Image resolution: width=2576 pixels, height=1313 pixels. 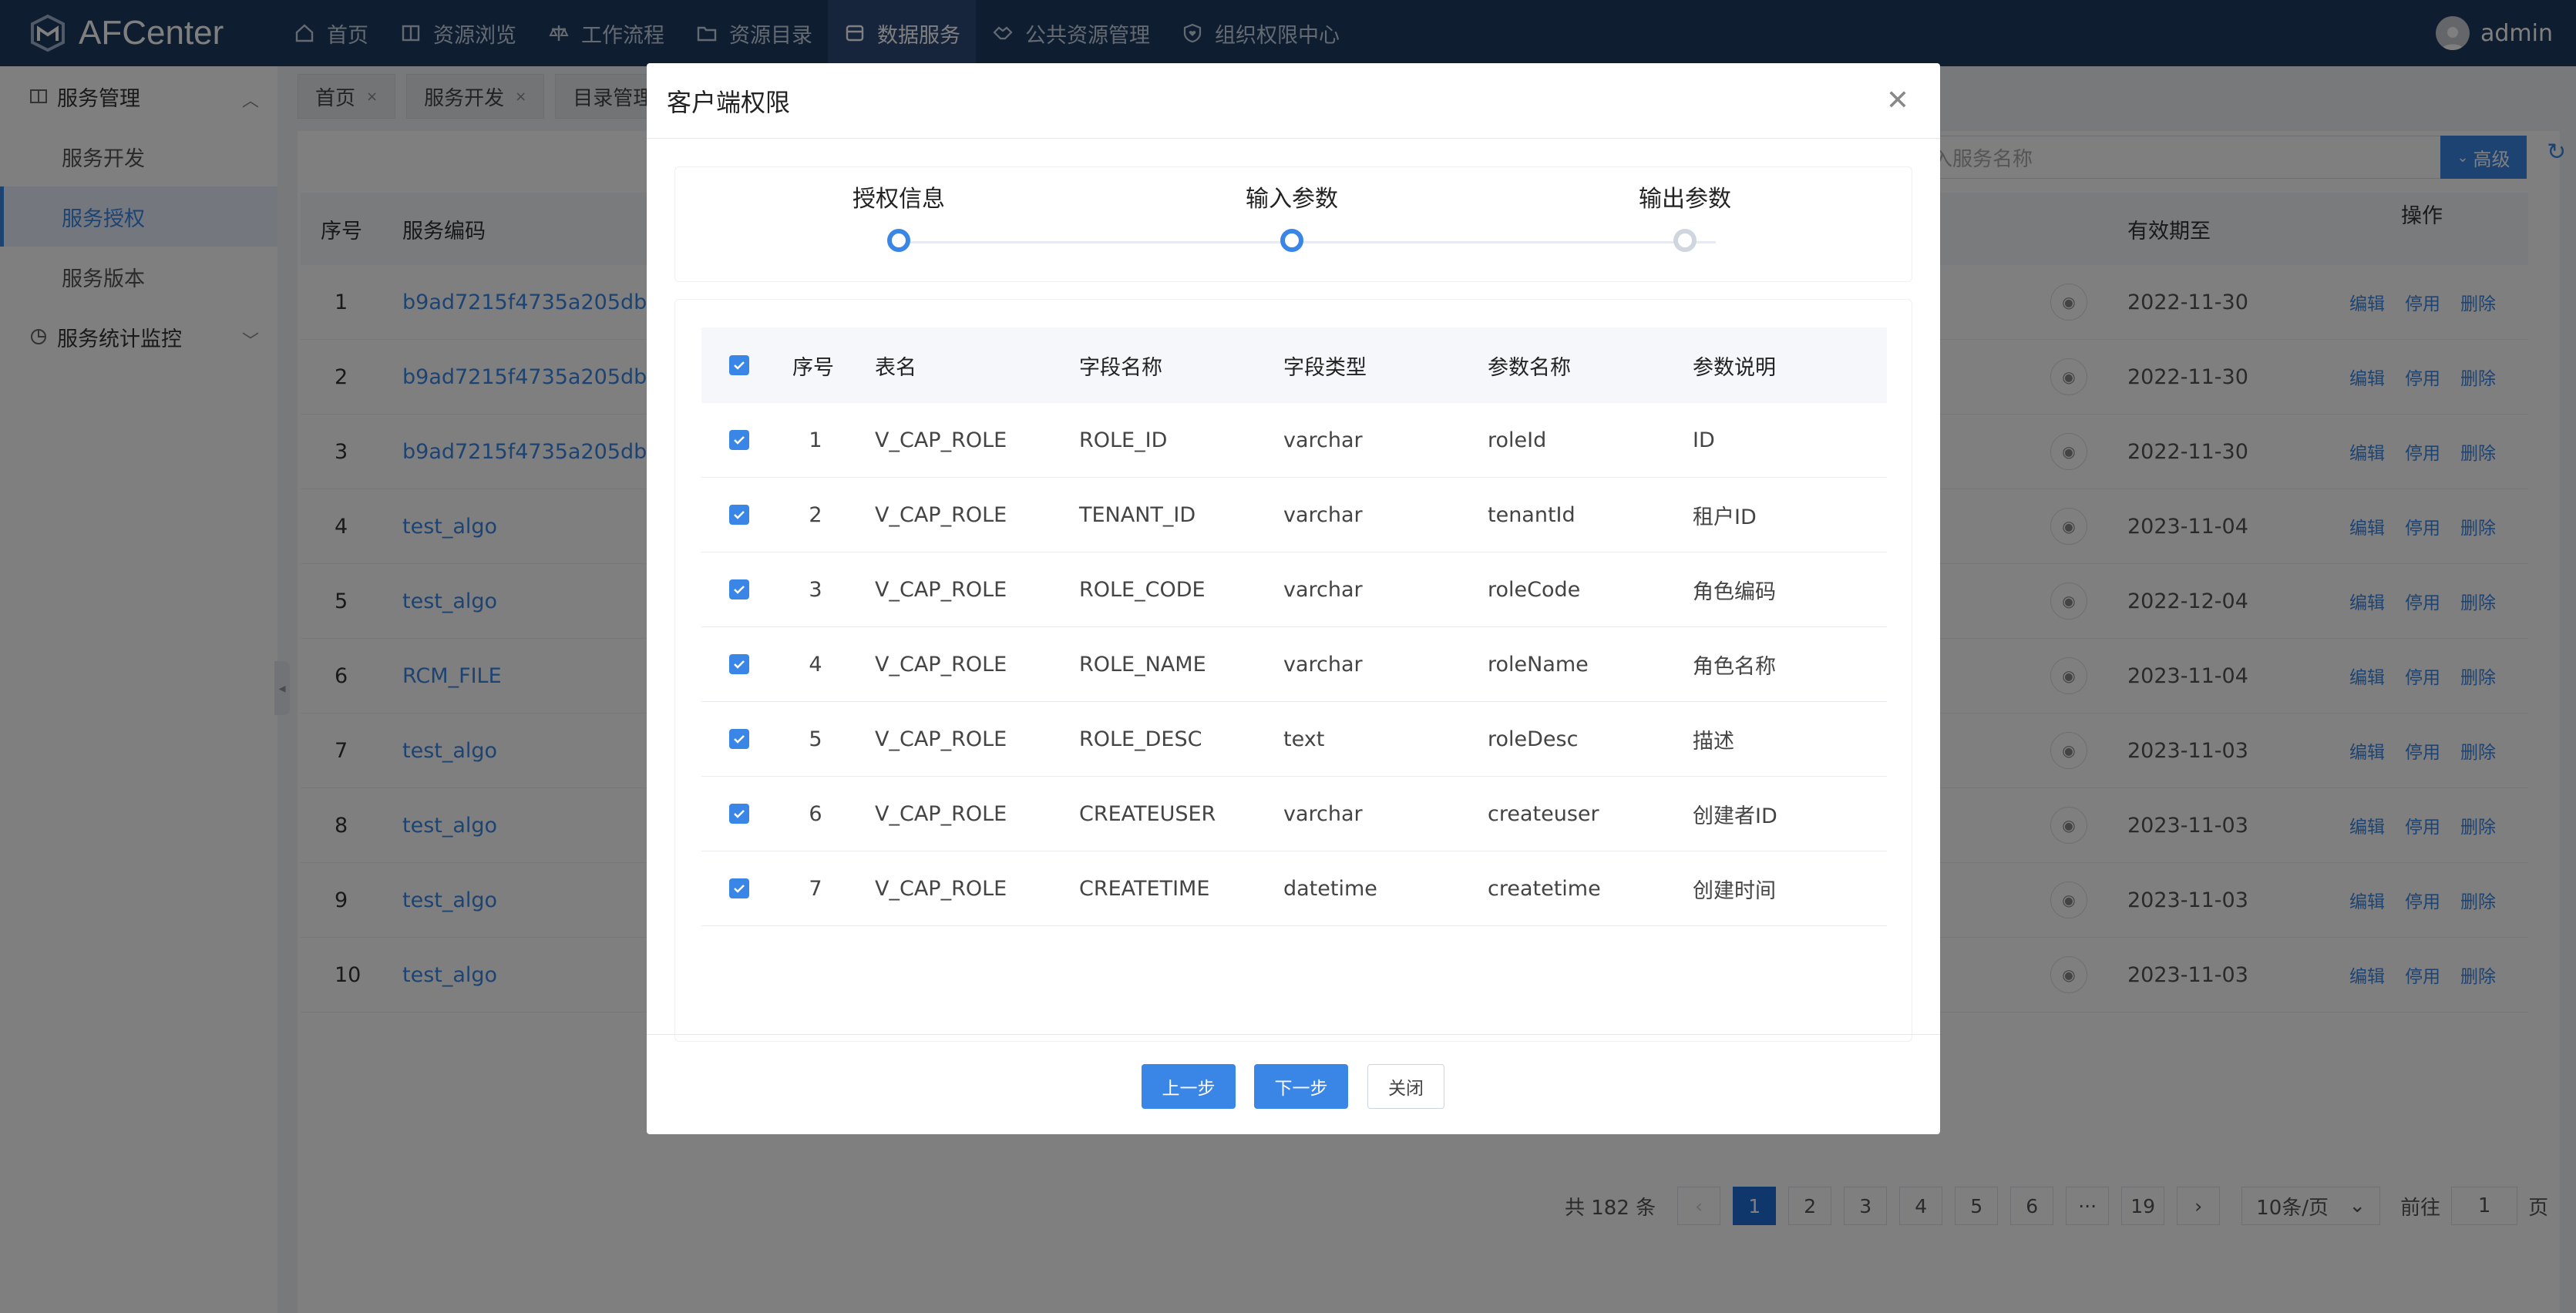 What do you see at coordinates (1734, 367) in the screenshot?
I see `column-header: 参数说明` at bounding box center [1734, 367].